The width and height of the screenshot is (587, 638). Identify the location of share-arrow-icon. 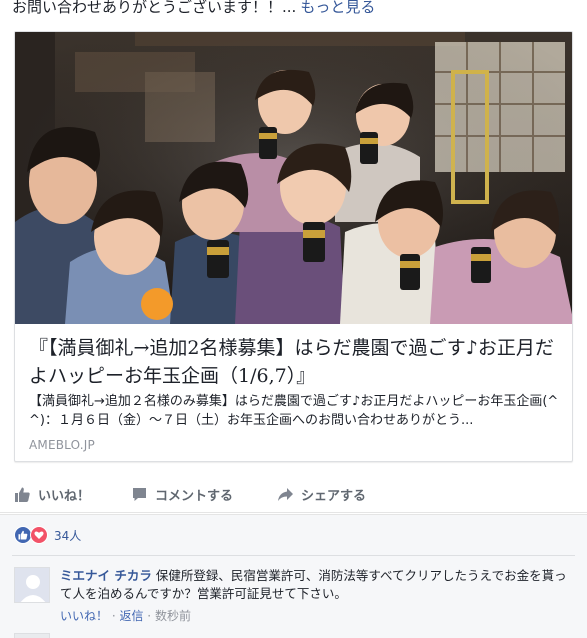
(285, 494).